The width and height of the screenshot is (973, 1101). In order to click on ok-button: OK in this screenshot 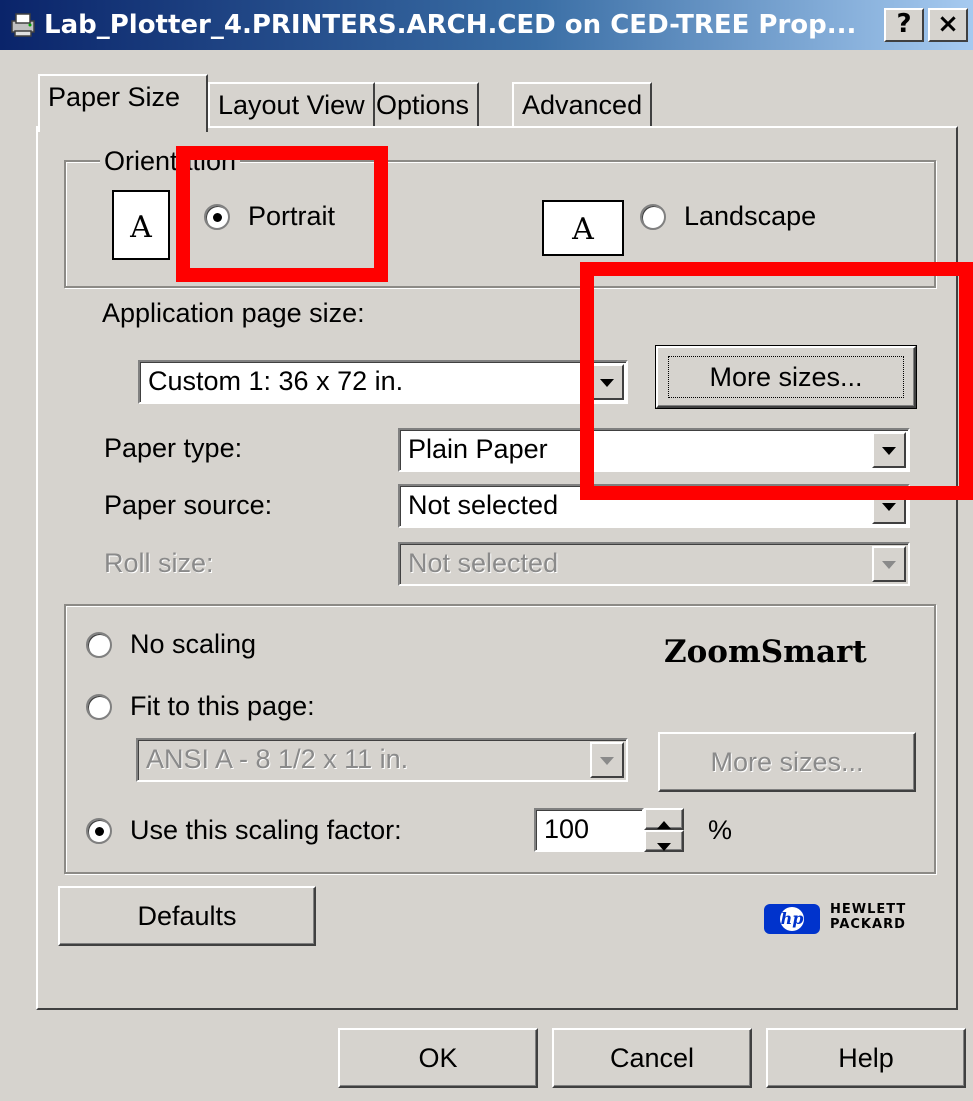, I will do `click(438, 1058)`.